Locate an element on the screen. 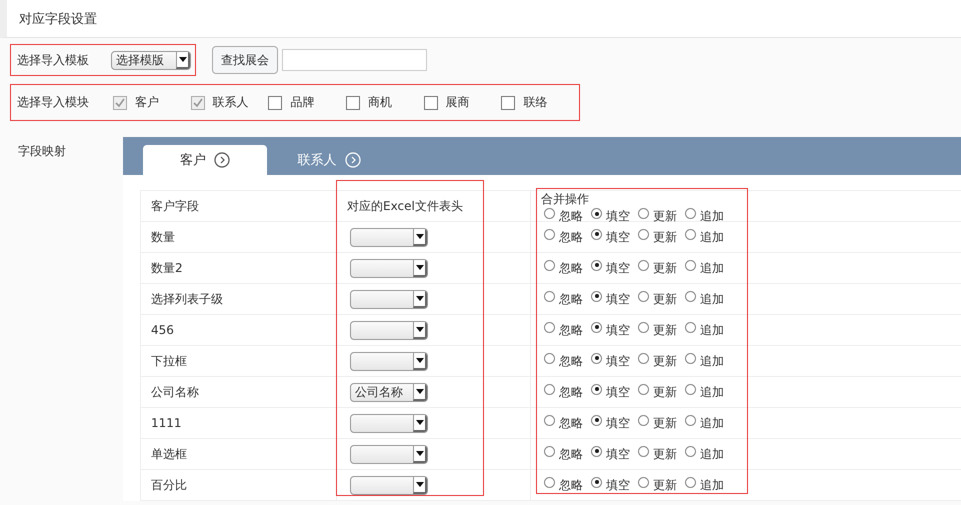  module-checkbox: 品牌 is located at coordinates (307, 102).